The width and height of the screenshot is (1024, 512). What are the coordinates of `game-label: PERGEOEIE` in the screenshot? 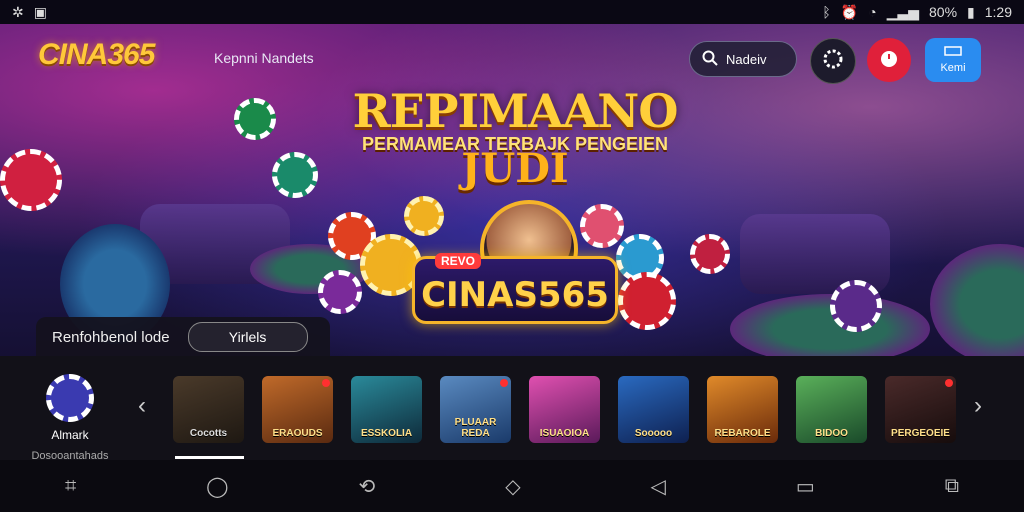 It's located at (920, 433).